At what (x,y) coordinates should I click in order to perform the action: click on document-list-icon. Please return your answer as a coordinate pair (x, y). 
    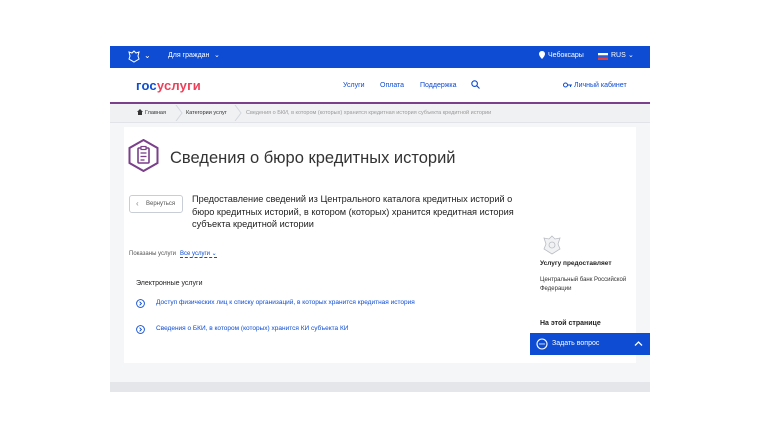
    Looking at the image, I should click on (143, 155).